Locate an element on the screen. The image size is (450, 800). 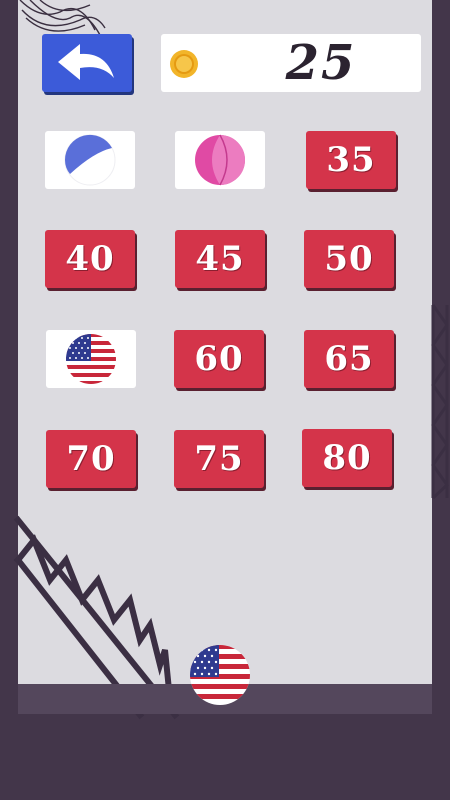
price-tile-40: 40 is located at coordinates (90, 259).